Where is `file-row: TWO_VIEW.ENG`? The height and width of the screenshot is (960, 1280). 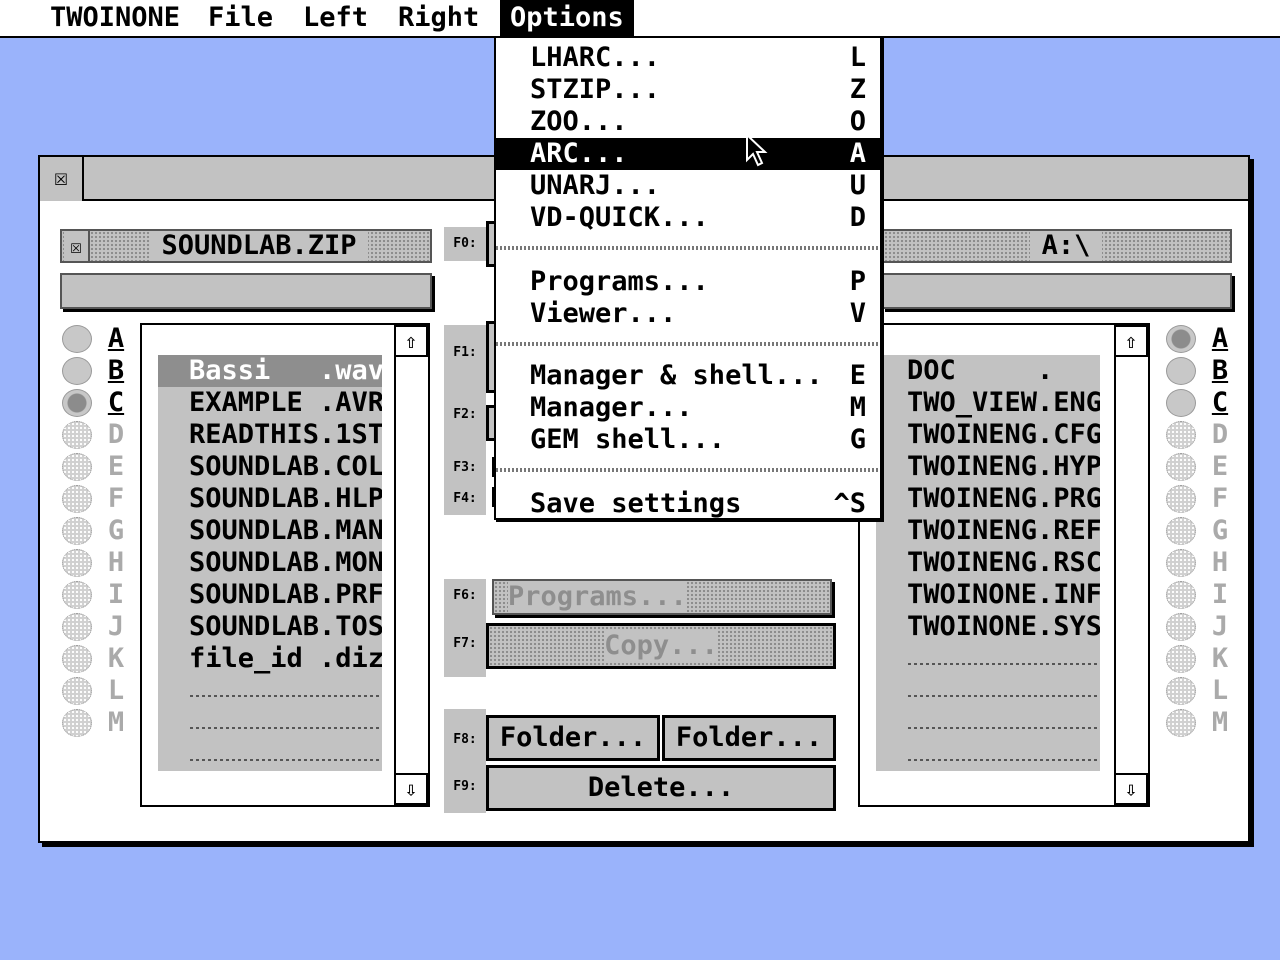
file-row: TWO_VIEW.ENG is located at coordinates (988, 403).